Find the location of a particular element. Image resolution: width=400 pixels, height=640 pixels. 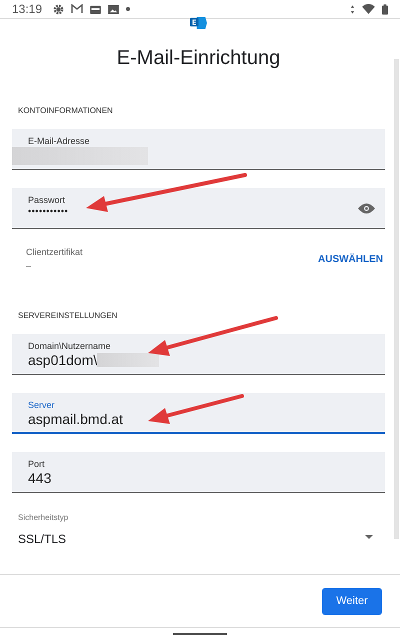

field-value: SSL/TLS is located at coordinates (42, 539).